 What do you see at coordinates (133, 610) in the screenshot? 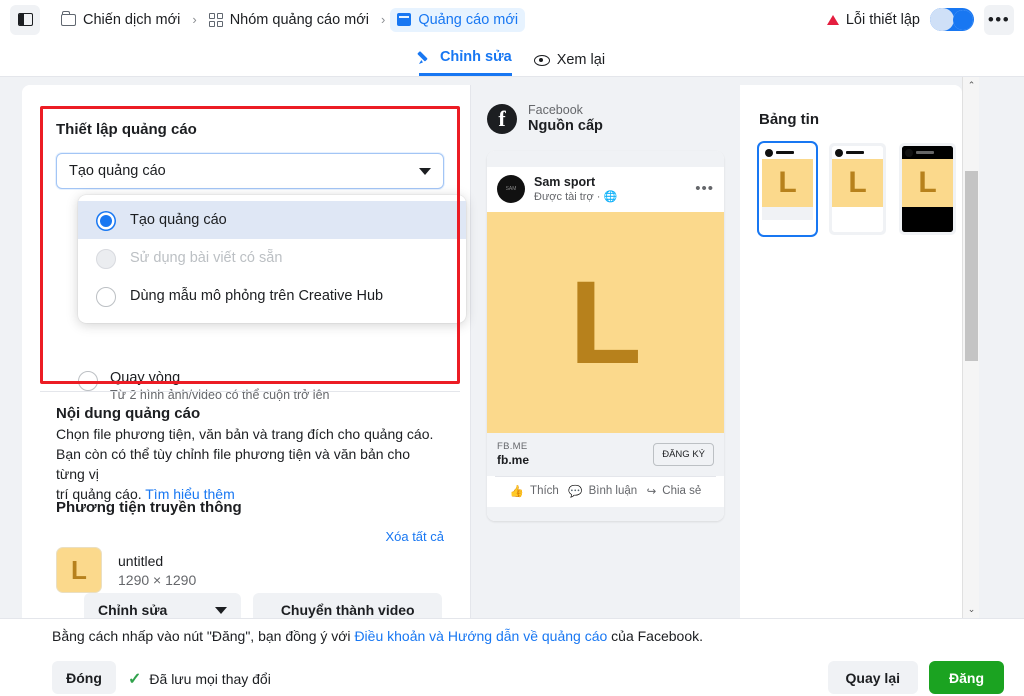
I see `media-edit-label: Chỉnh sửa` at bounding box center [133, 610].